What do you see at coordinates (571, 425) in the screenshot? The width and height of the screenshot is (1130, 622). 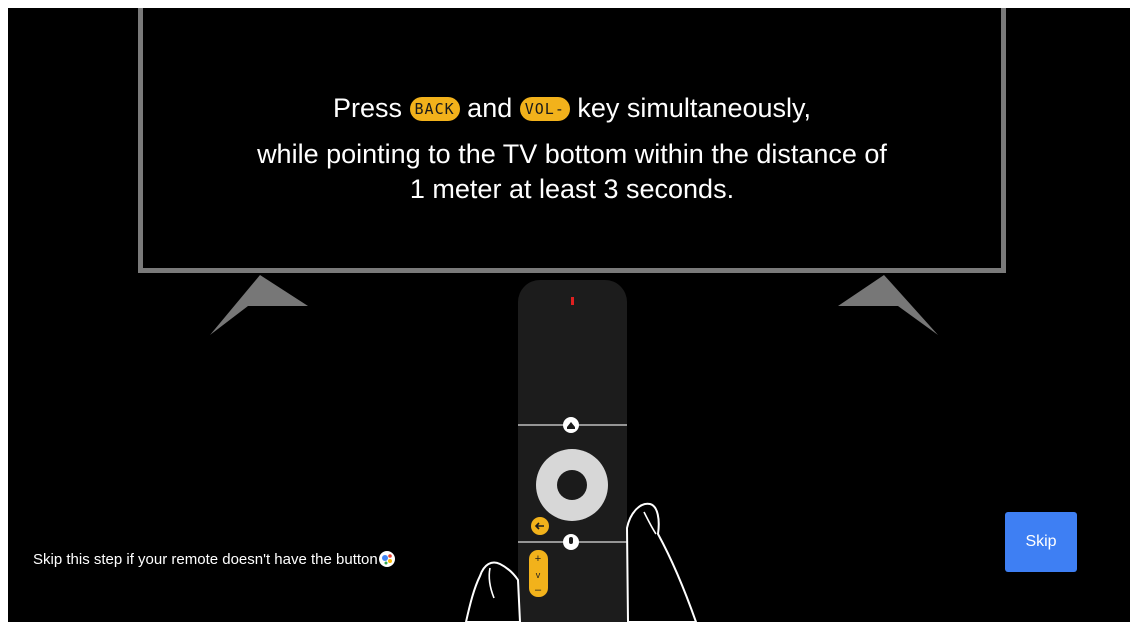 I see `home-icon` at bounding box center [571, 425].